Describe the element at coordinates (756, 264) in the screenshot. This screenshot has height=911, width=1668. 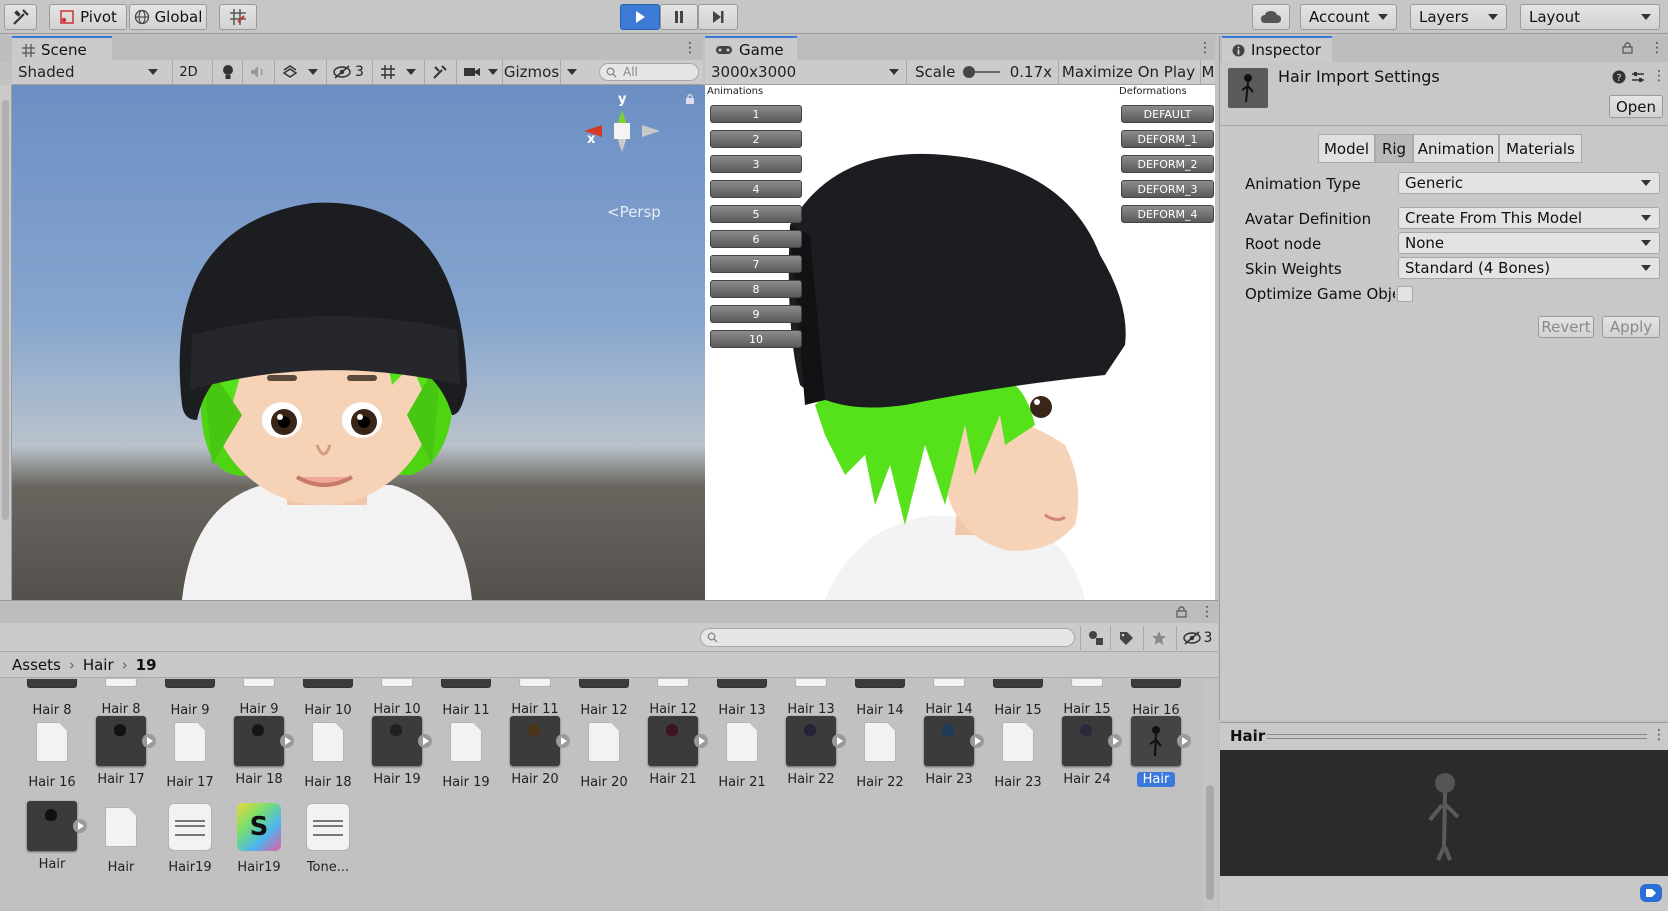
I see `animation-button-7: 7` at that location.